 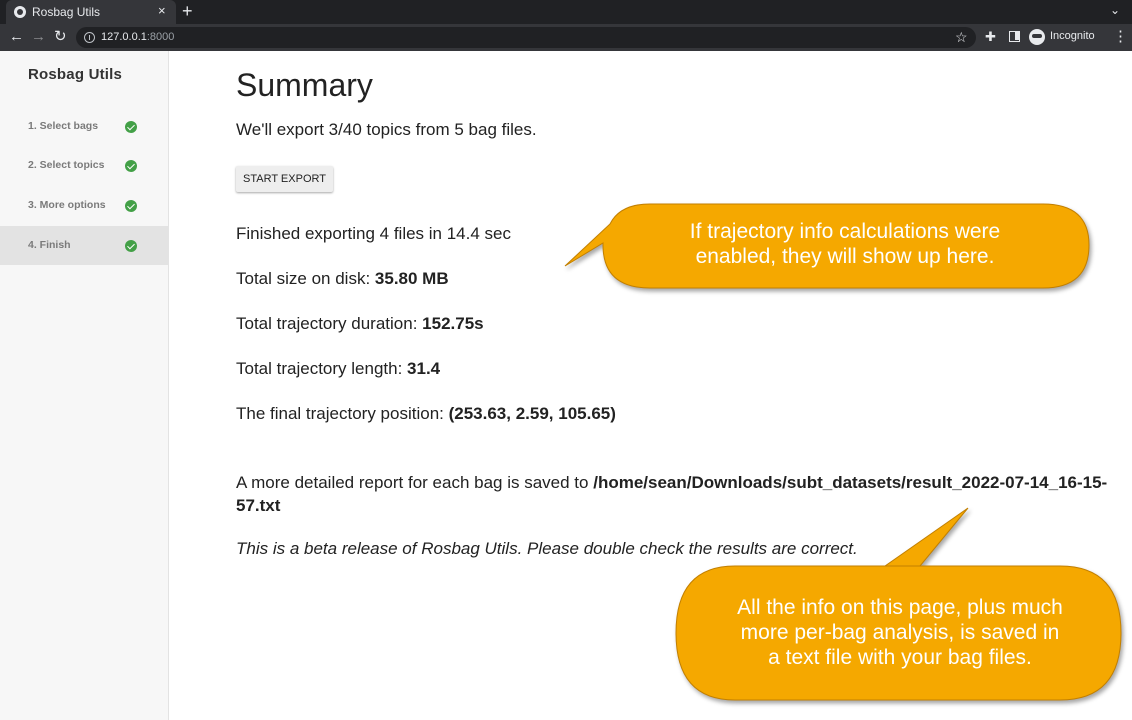 I want to click on callout-top-line1: If trajectory info calculations were, so click(x=845, y=231).